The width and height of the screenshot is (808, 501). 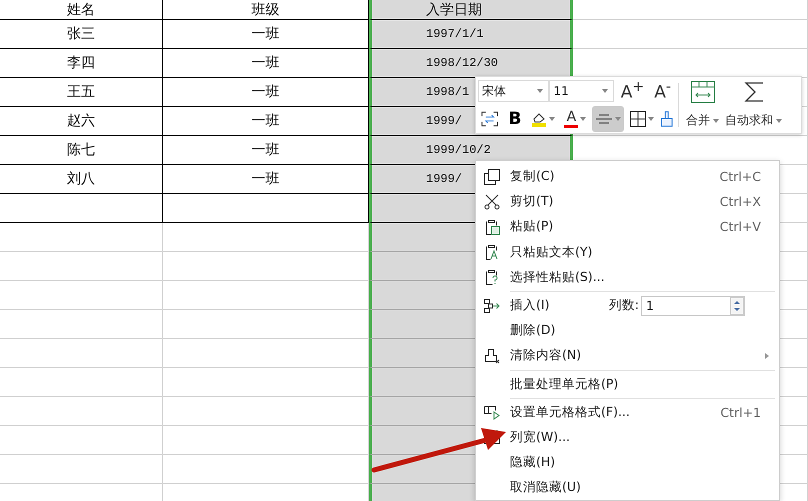 What do you see at coordinates (81, 179) in the screenshot?
I see `table-cell: 刘八` at bounding box center [81, 179].